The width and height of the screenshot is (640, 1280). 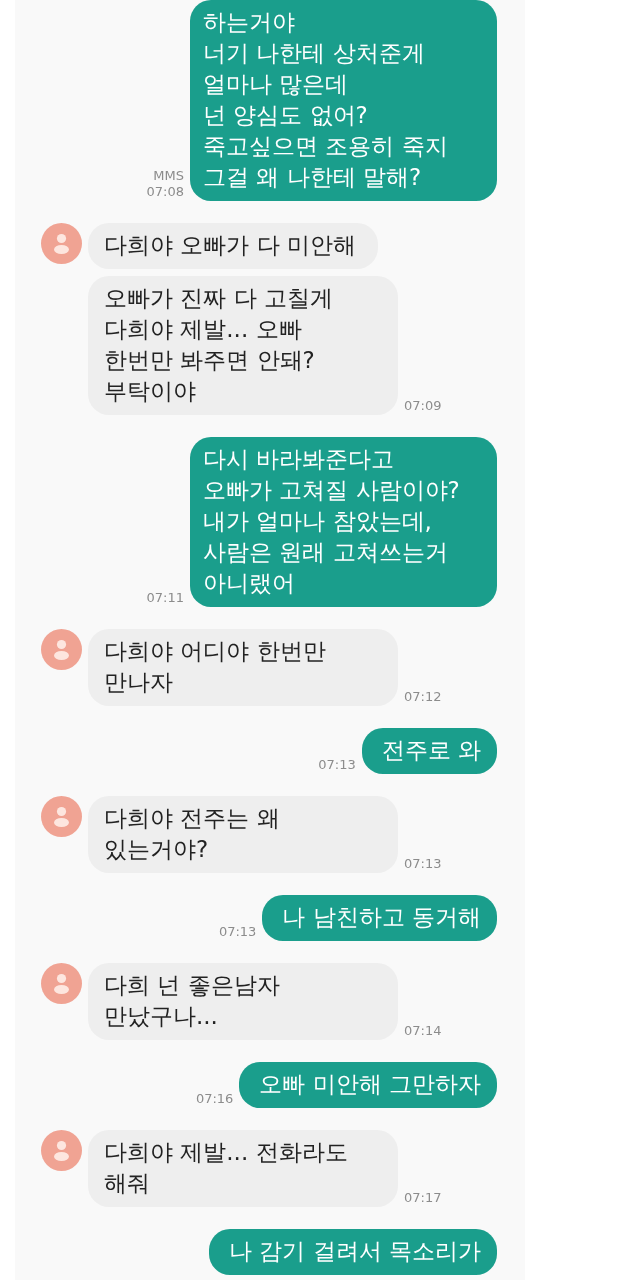 I want to click on message-bubble: 다희야 어디야 한번만 만나자, so click(x=243, y=667).